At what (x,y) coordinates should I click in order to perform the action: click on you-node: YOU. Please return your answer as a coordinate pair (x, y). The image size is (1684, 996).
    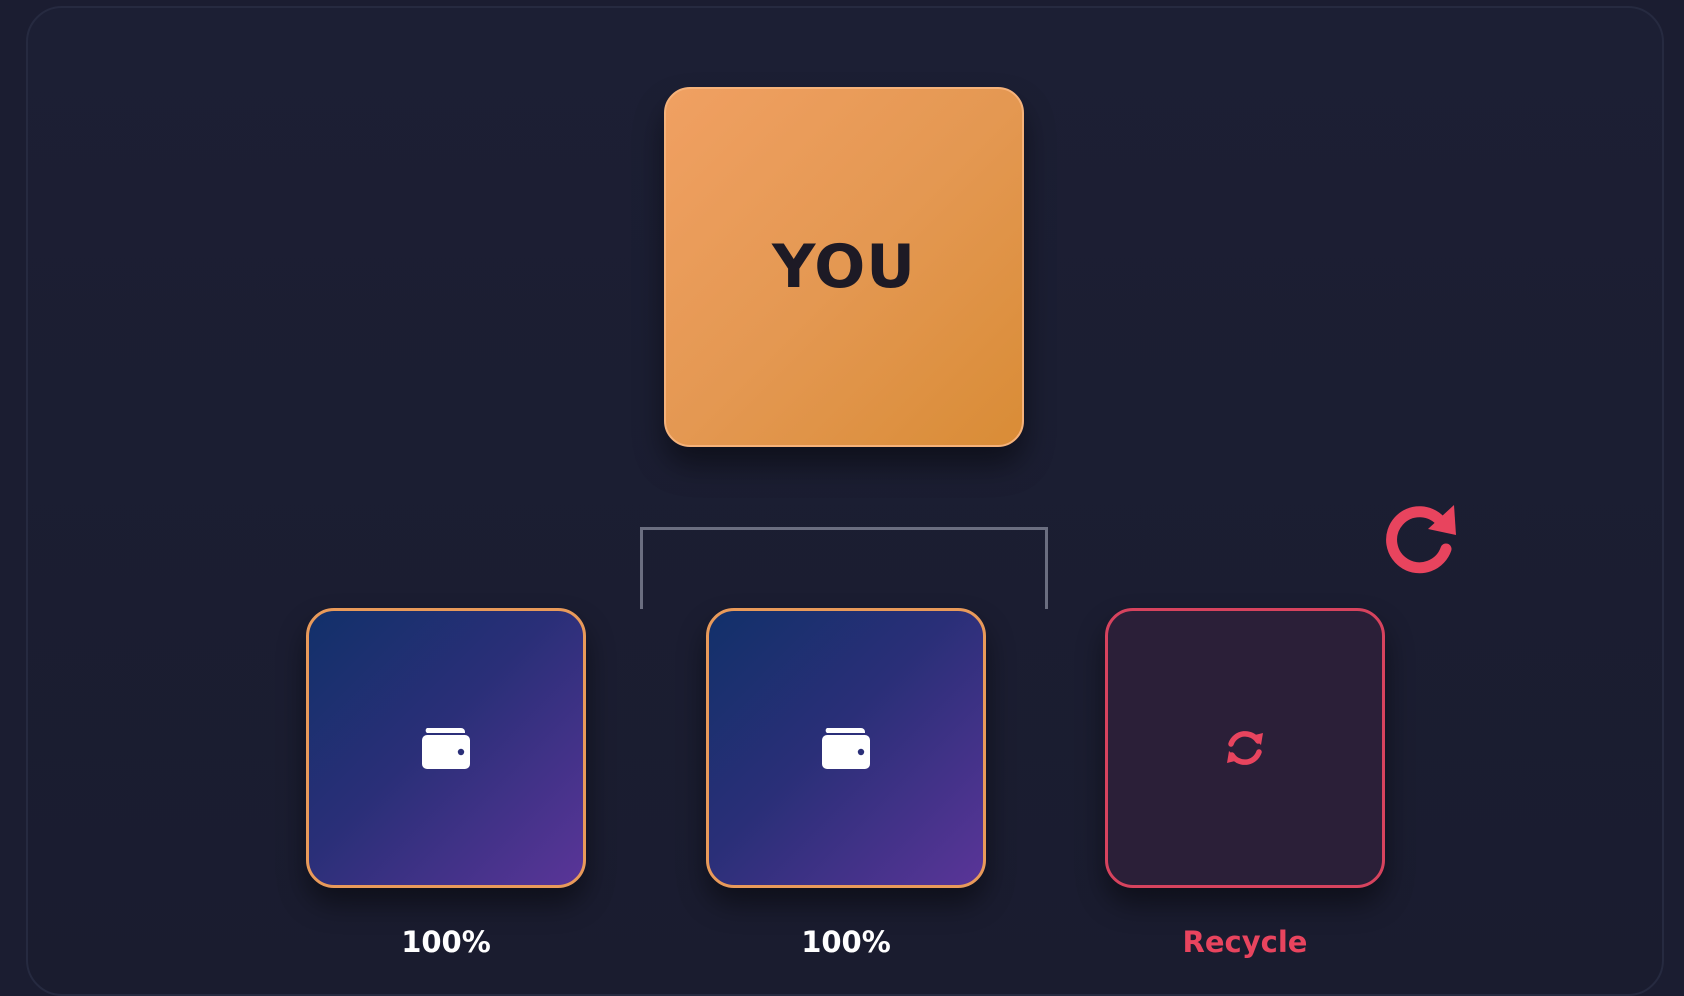
    Looking at the image, I should click on (844, 267).